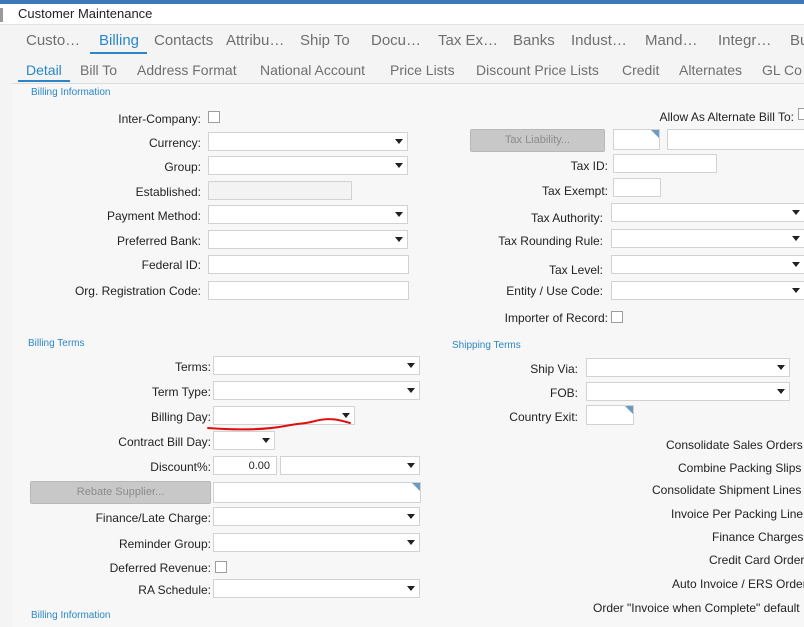 The height and width of the screenshot is (627, 804). I want to click on payment-method-select, so click(308, 214).